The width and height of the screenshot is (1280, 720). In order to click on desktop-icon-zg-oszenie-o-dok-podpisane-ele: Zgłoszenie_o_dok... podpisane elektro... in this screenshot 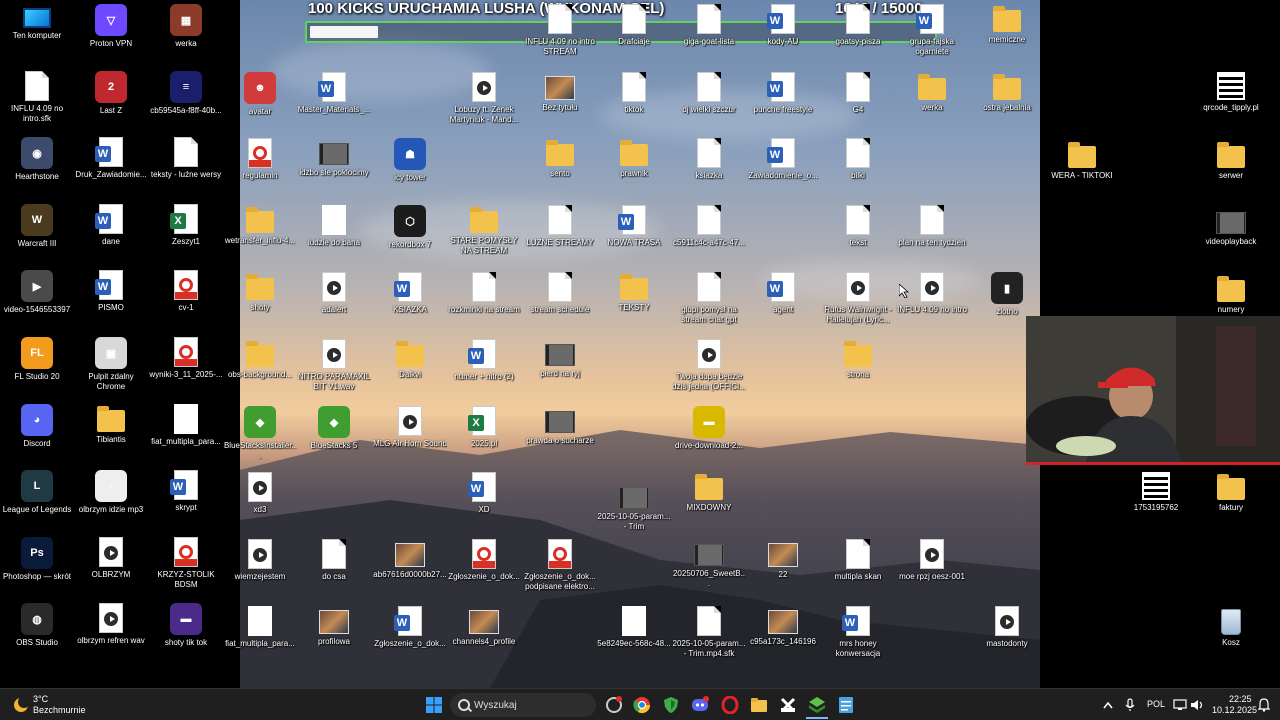, I will do `click(560, 565)`.